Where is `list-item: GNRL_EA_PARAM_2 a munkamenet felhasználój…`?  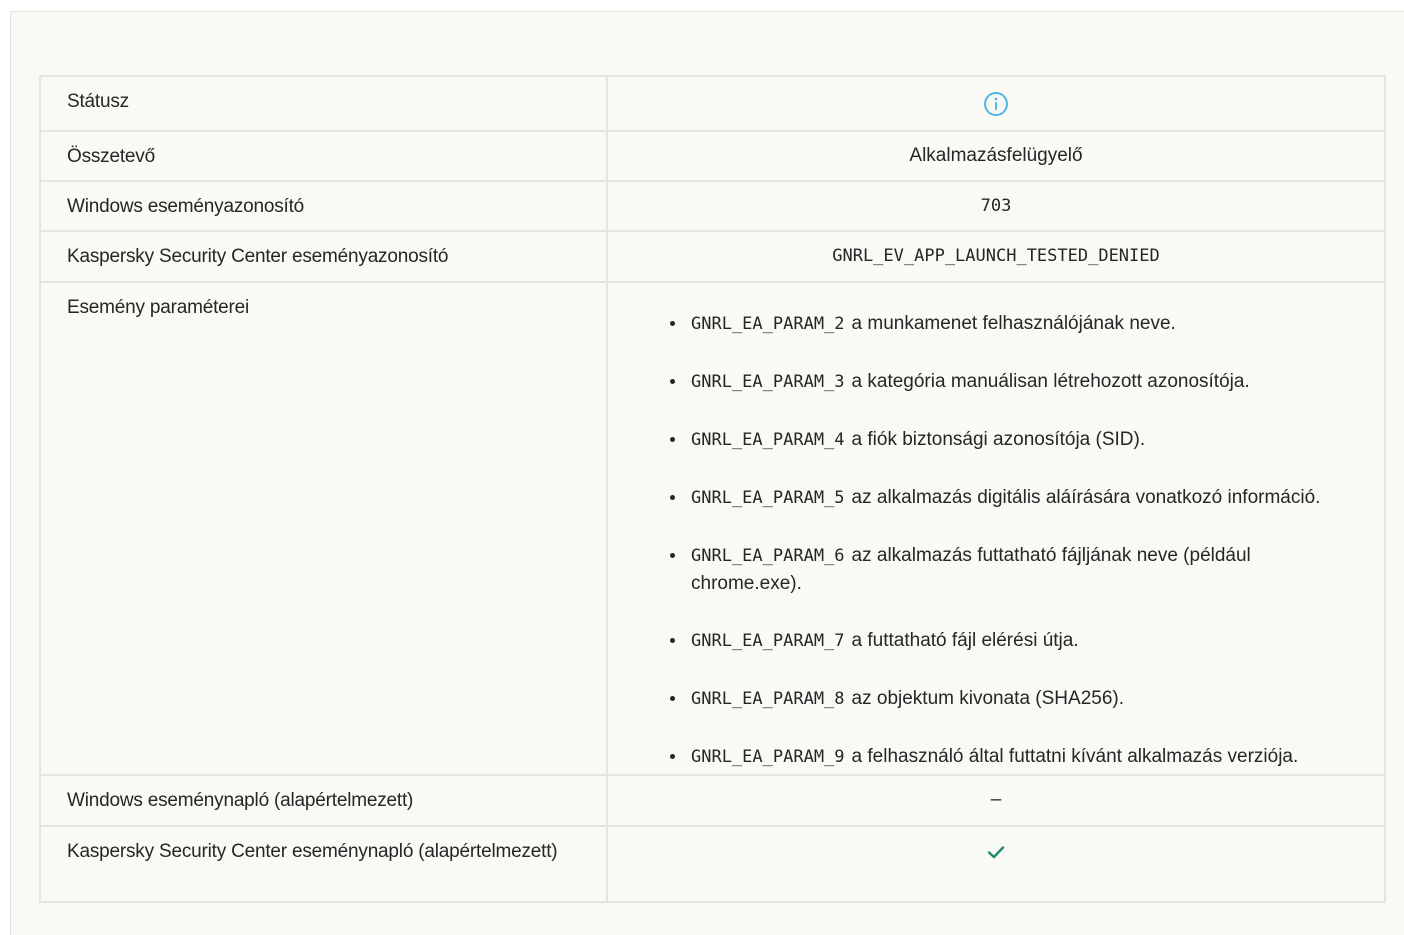
list-item: GNRL_EA_PARAM_2 a munkamenet felhasználój… is located at coordinates (1014, 324).